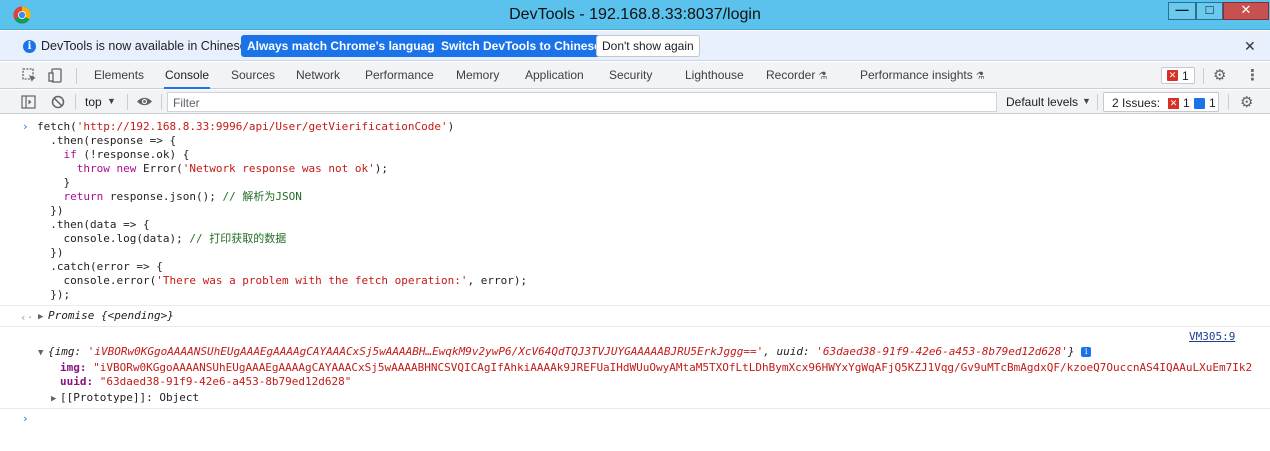 The height and width of the screenshot is (451, 1270). Describe the element at coordinates (55, 75) in the screenshot. I see `device-toolbar-icon` at that location.